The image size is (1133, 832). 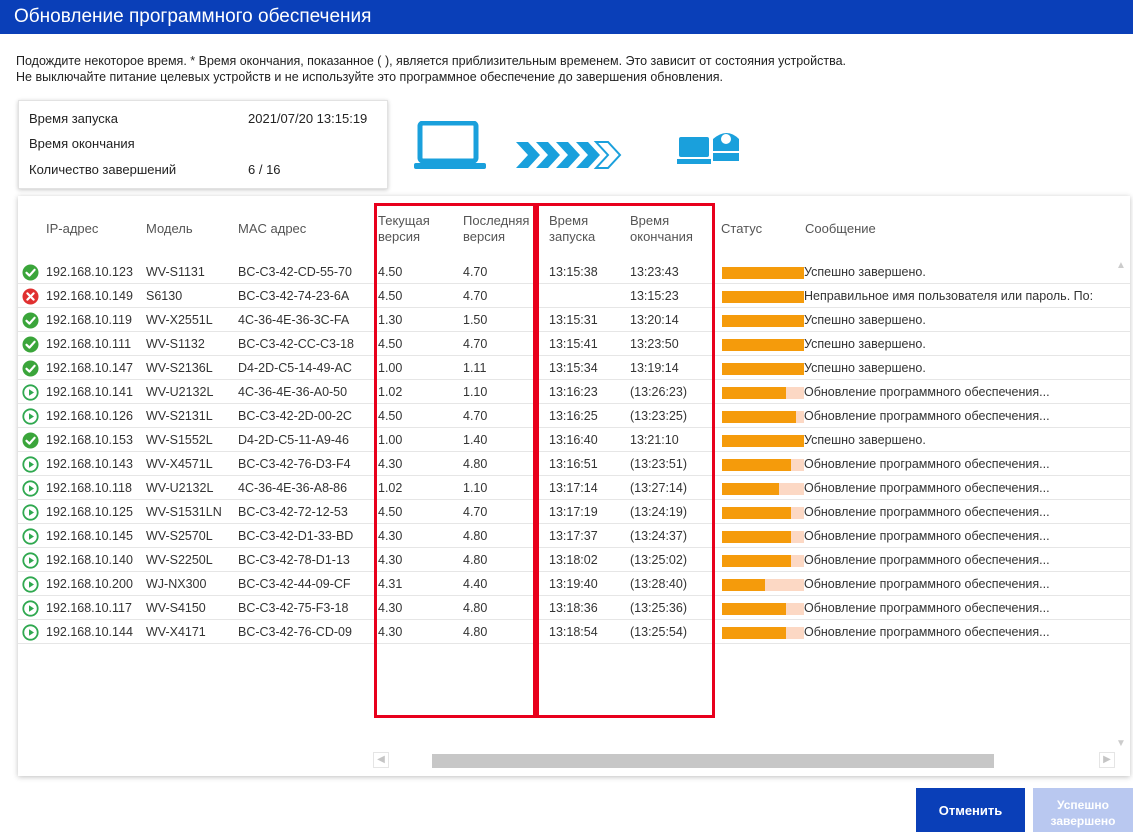 What do you see at coordinates (179, 320) in the screenshot?
I see `model-cell: WV-X2551L` at bounding box center [179, 320].